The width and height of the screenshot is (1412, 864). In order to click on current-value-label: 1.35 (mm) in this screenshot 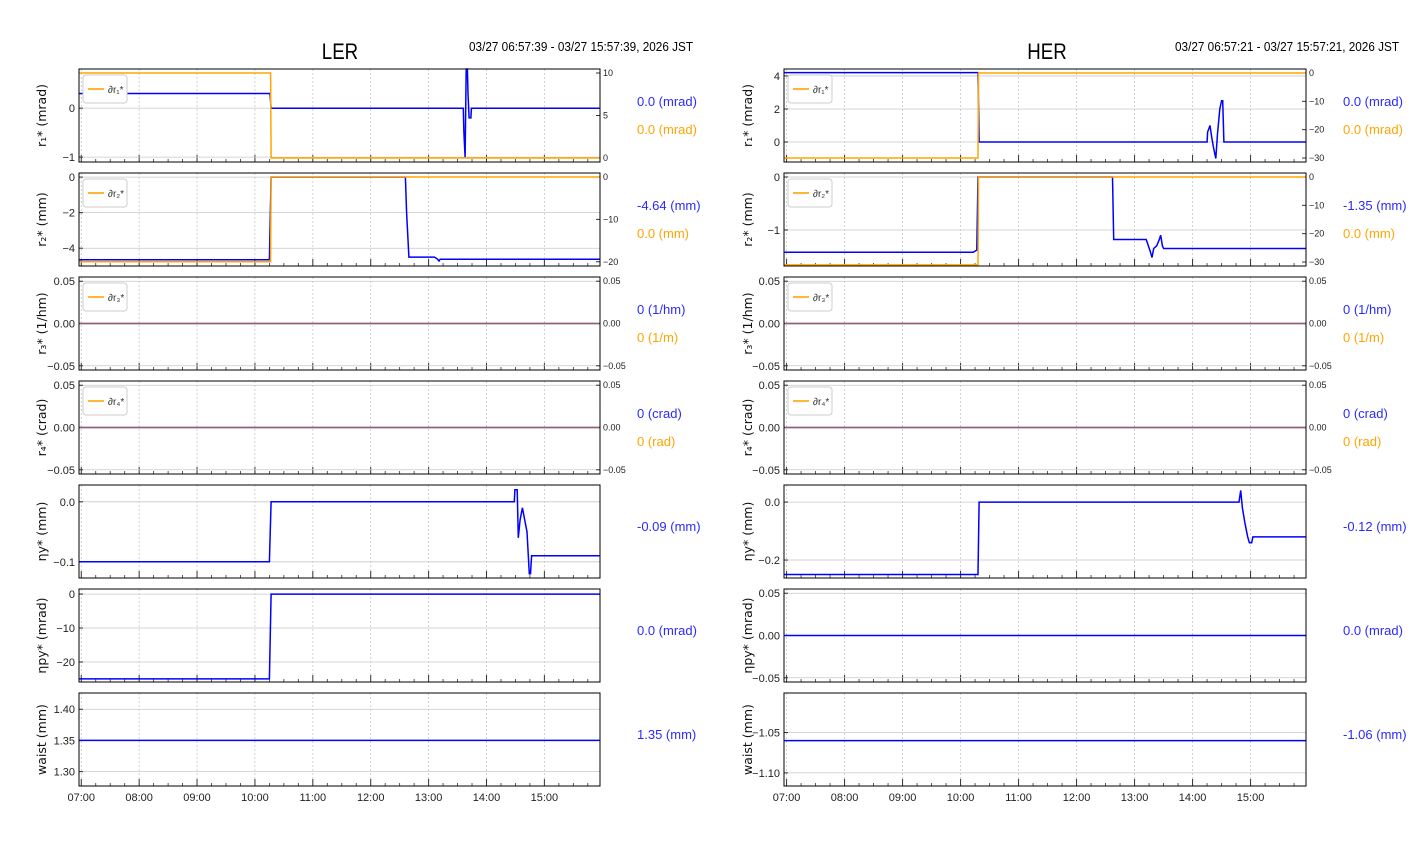, I will do `click(666, 734)`.